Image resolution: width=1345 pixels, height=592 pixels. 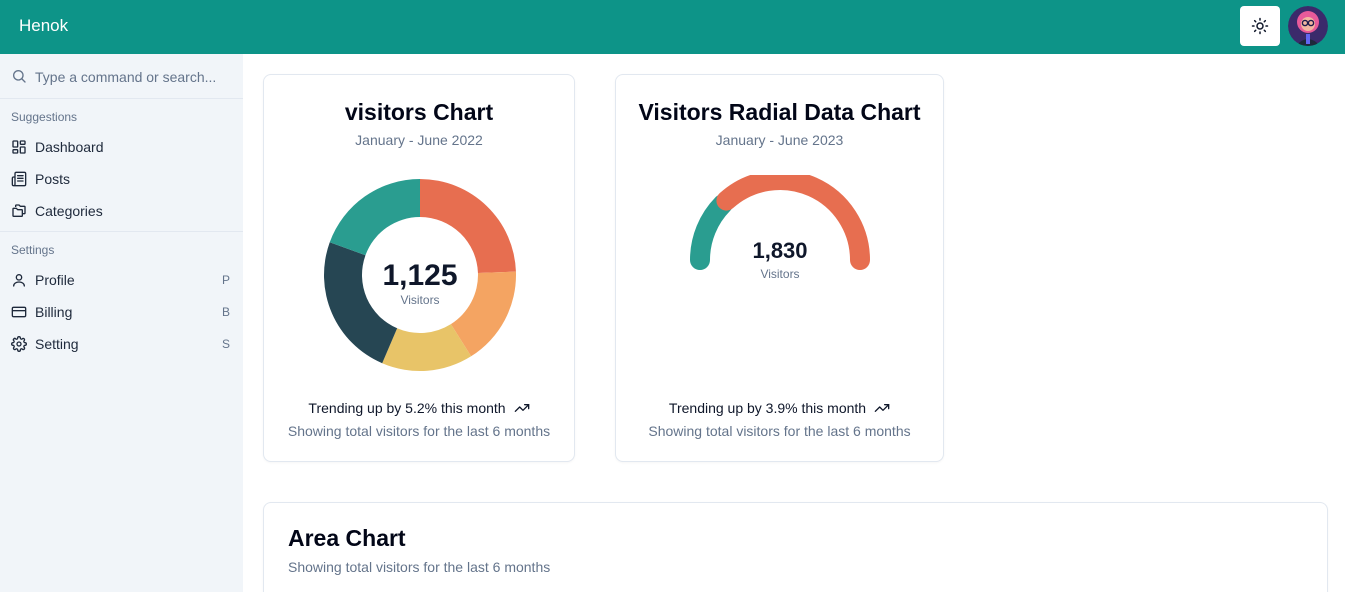 What do you see at coordinates (19, 147) in the screenshot?
I see `dashboard-icon` at bounding box center [19, 147].